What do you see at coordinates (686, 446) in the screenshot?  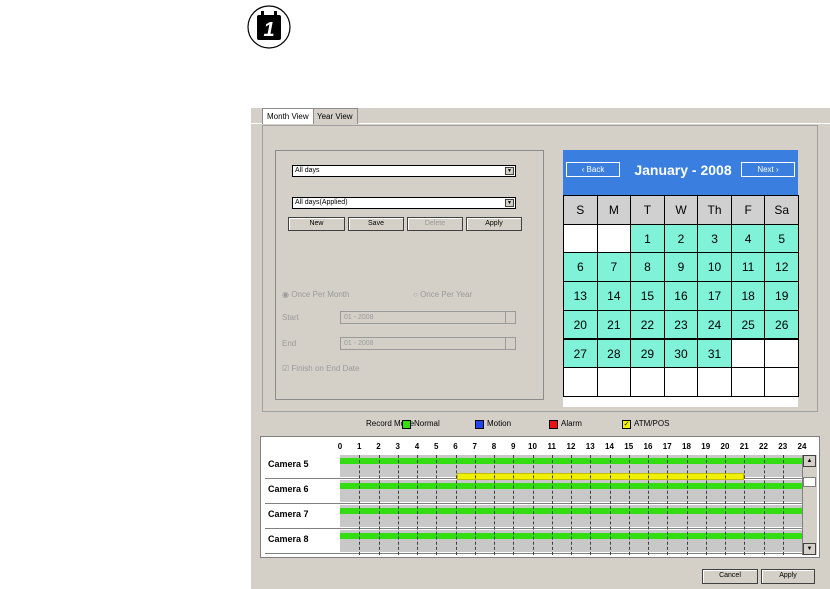 I see `hour-tick-label: 18` at bounding box center [686, 446].